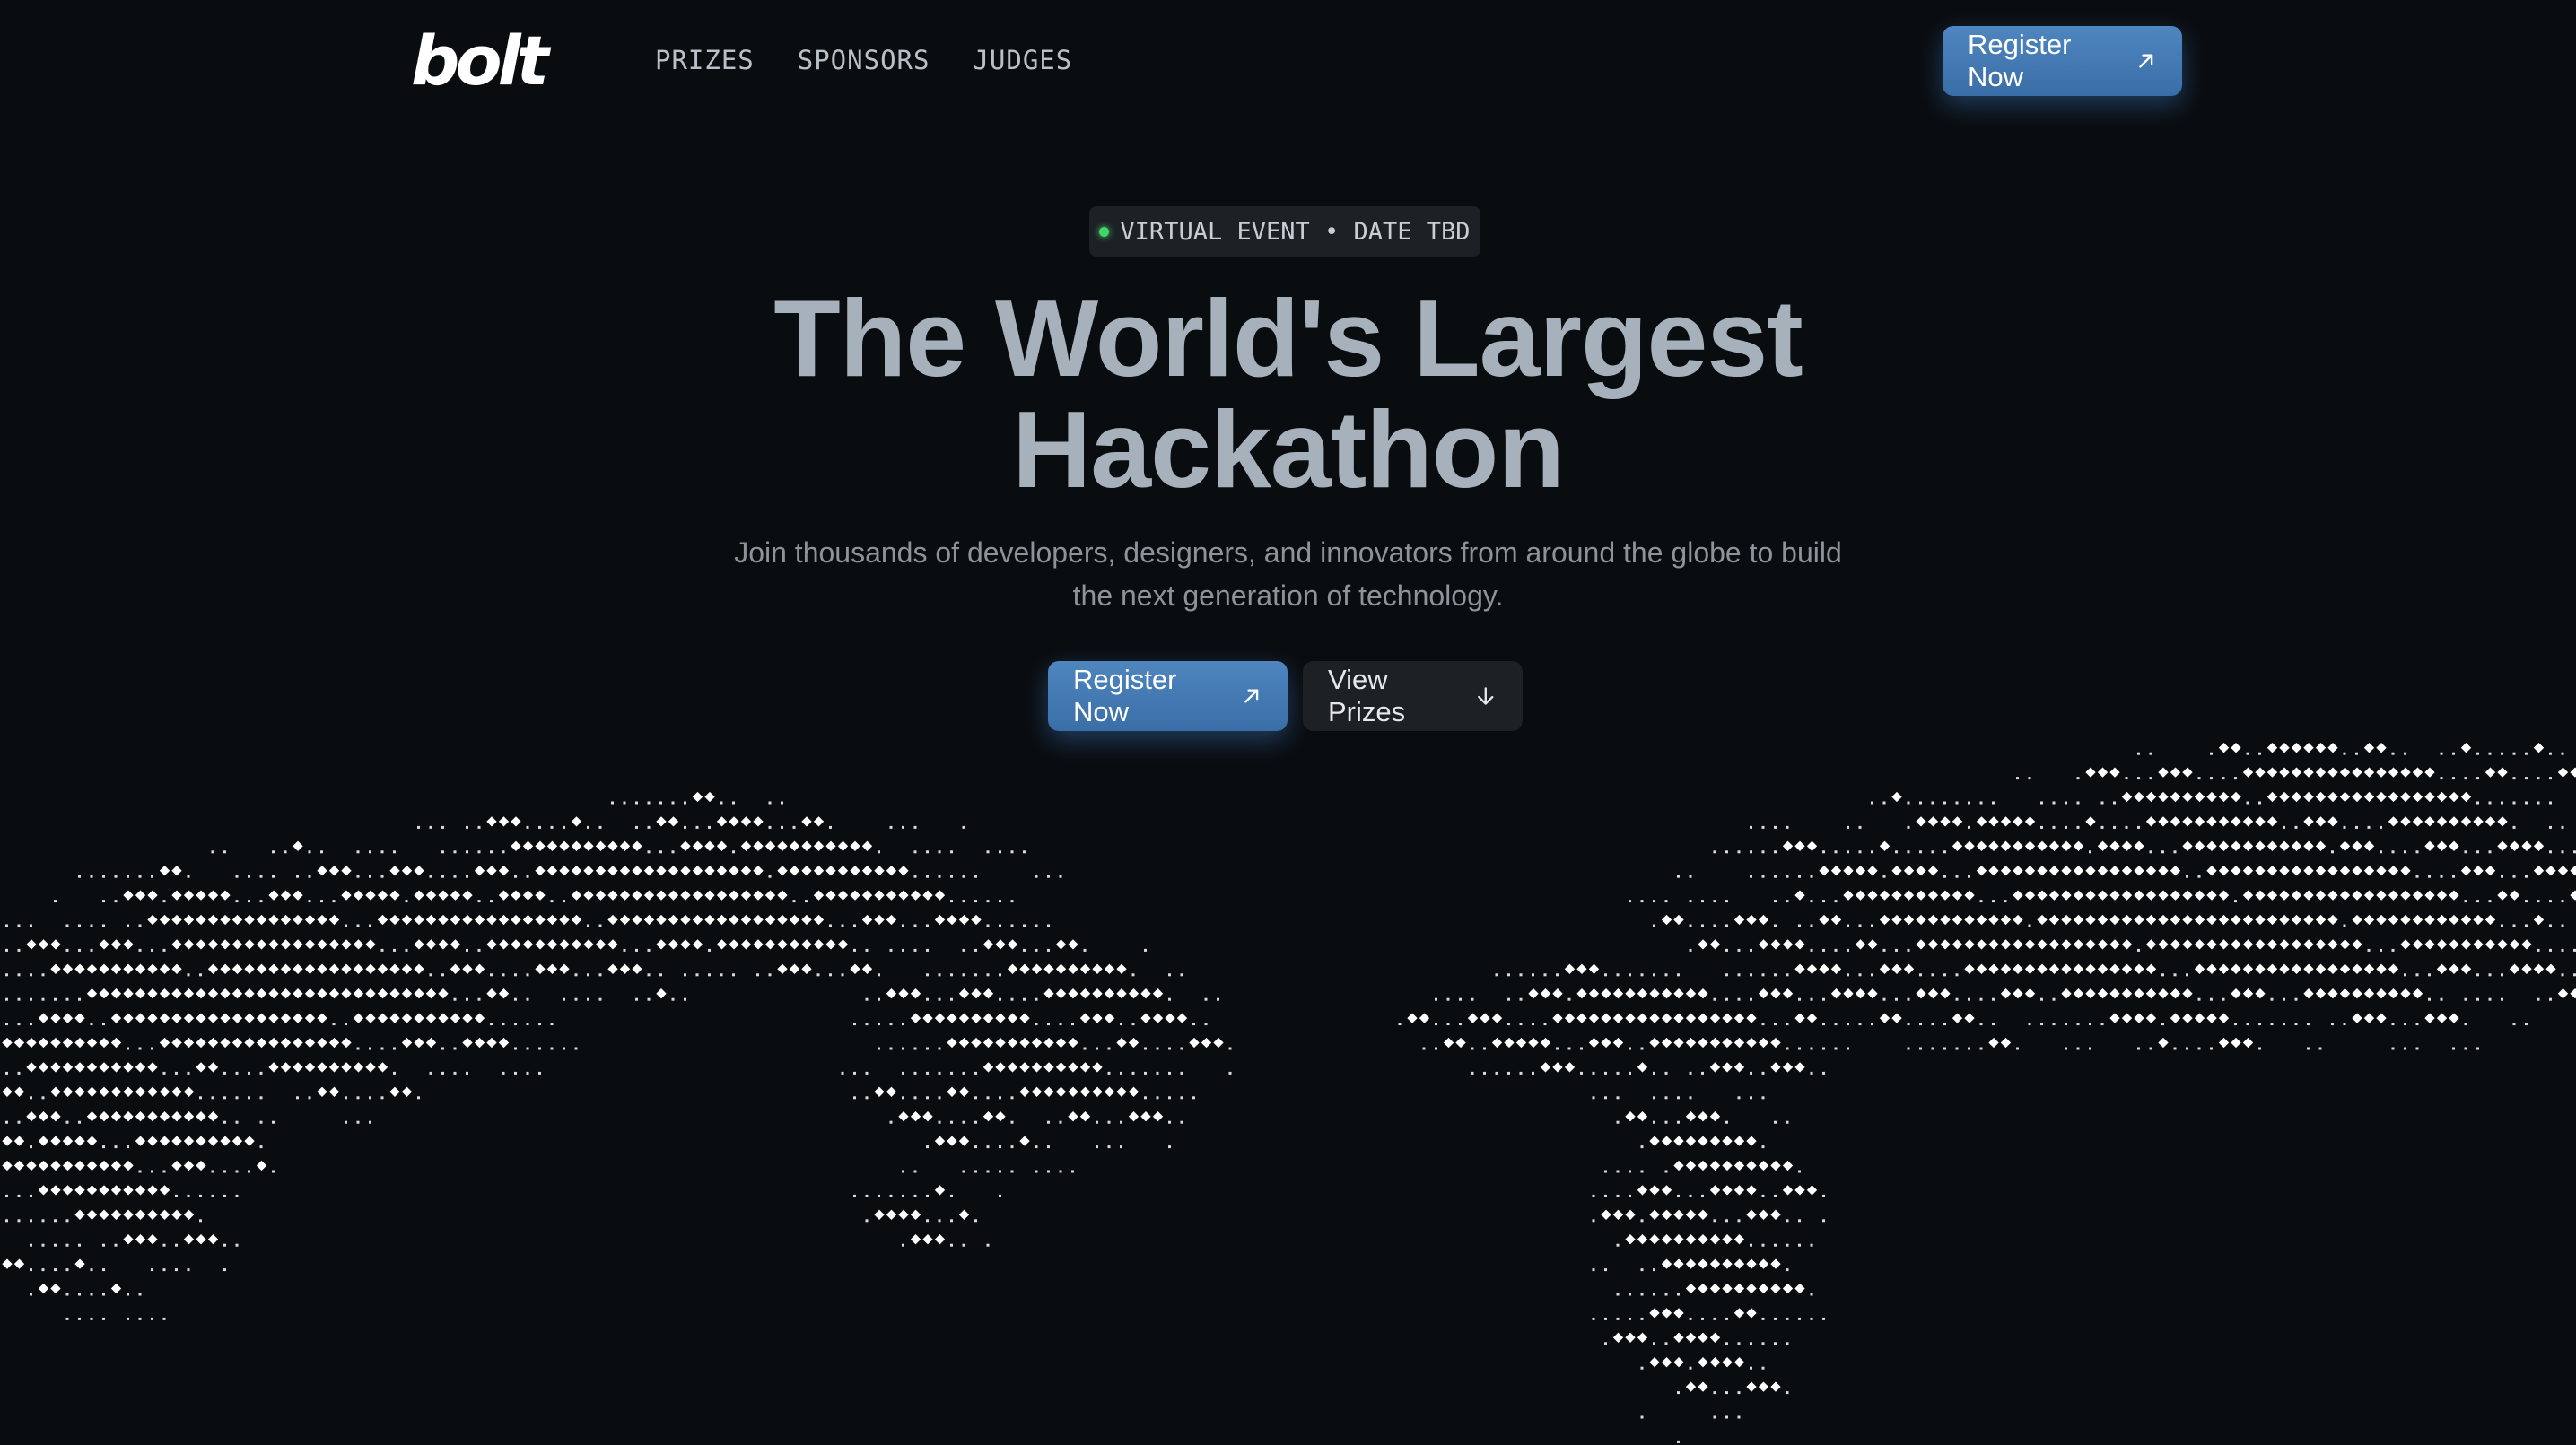 Image resolution: width=2576 pixels, height=1445 pixels. I want to click on nav-links: PRIZES SPONSORS JUDGES, so click(864, 60).